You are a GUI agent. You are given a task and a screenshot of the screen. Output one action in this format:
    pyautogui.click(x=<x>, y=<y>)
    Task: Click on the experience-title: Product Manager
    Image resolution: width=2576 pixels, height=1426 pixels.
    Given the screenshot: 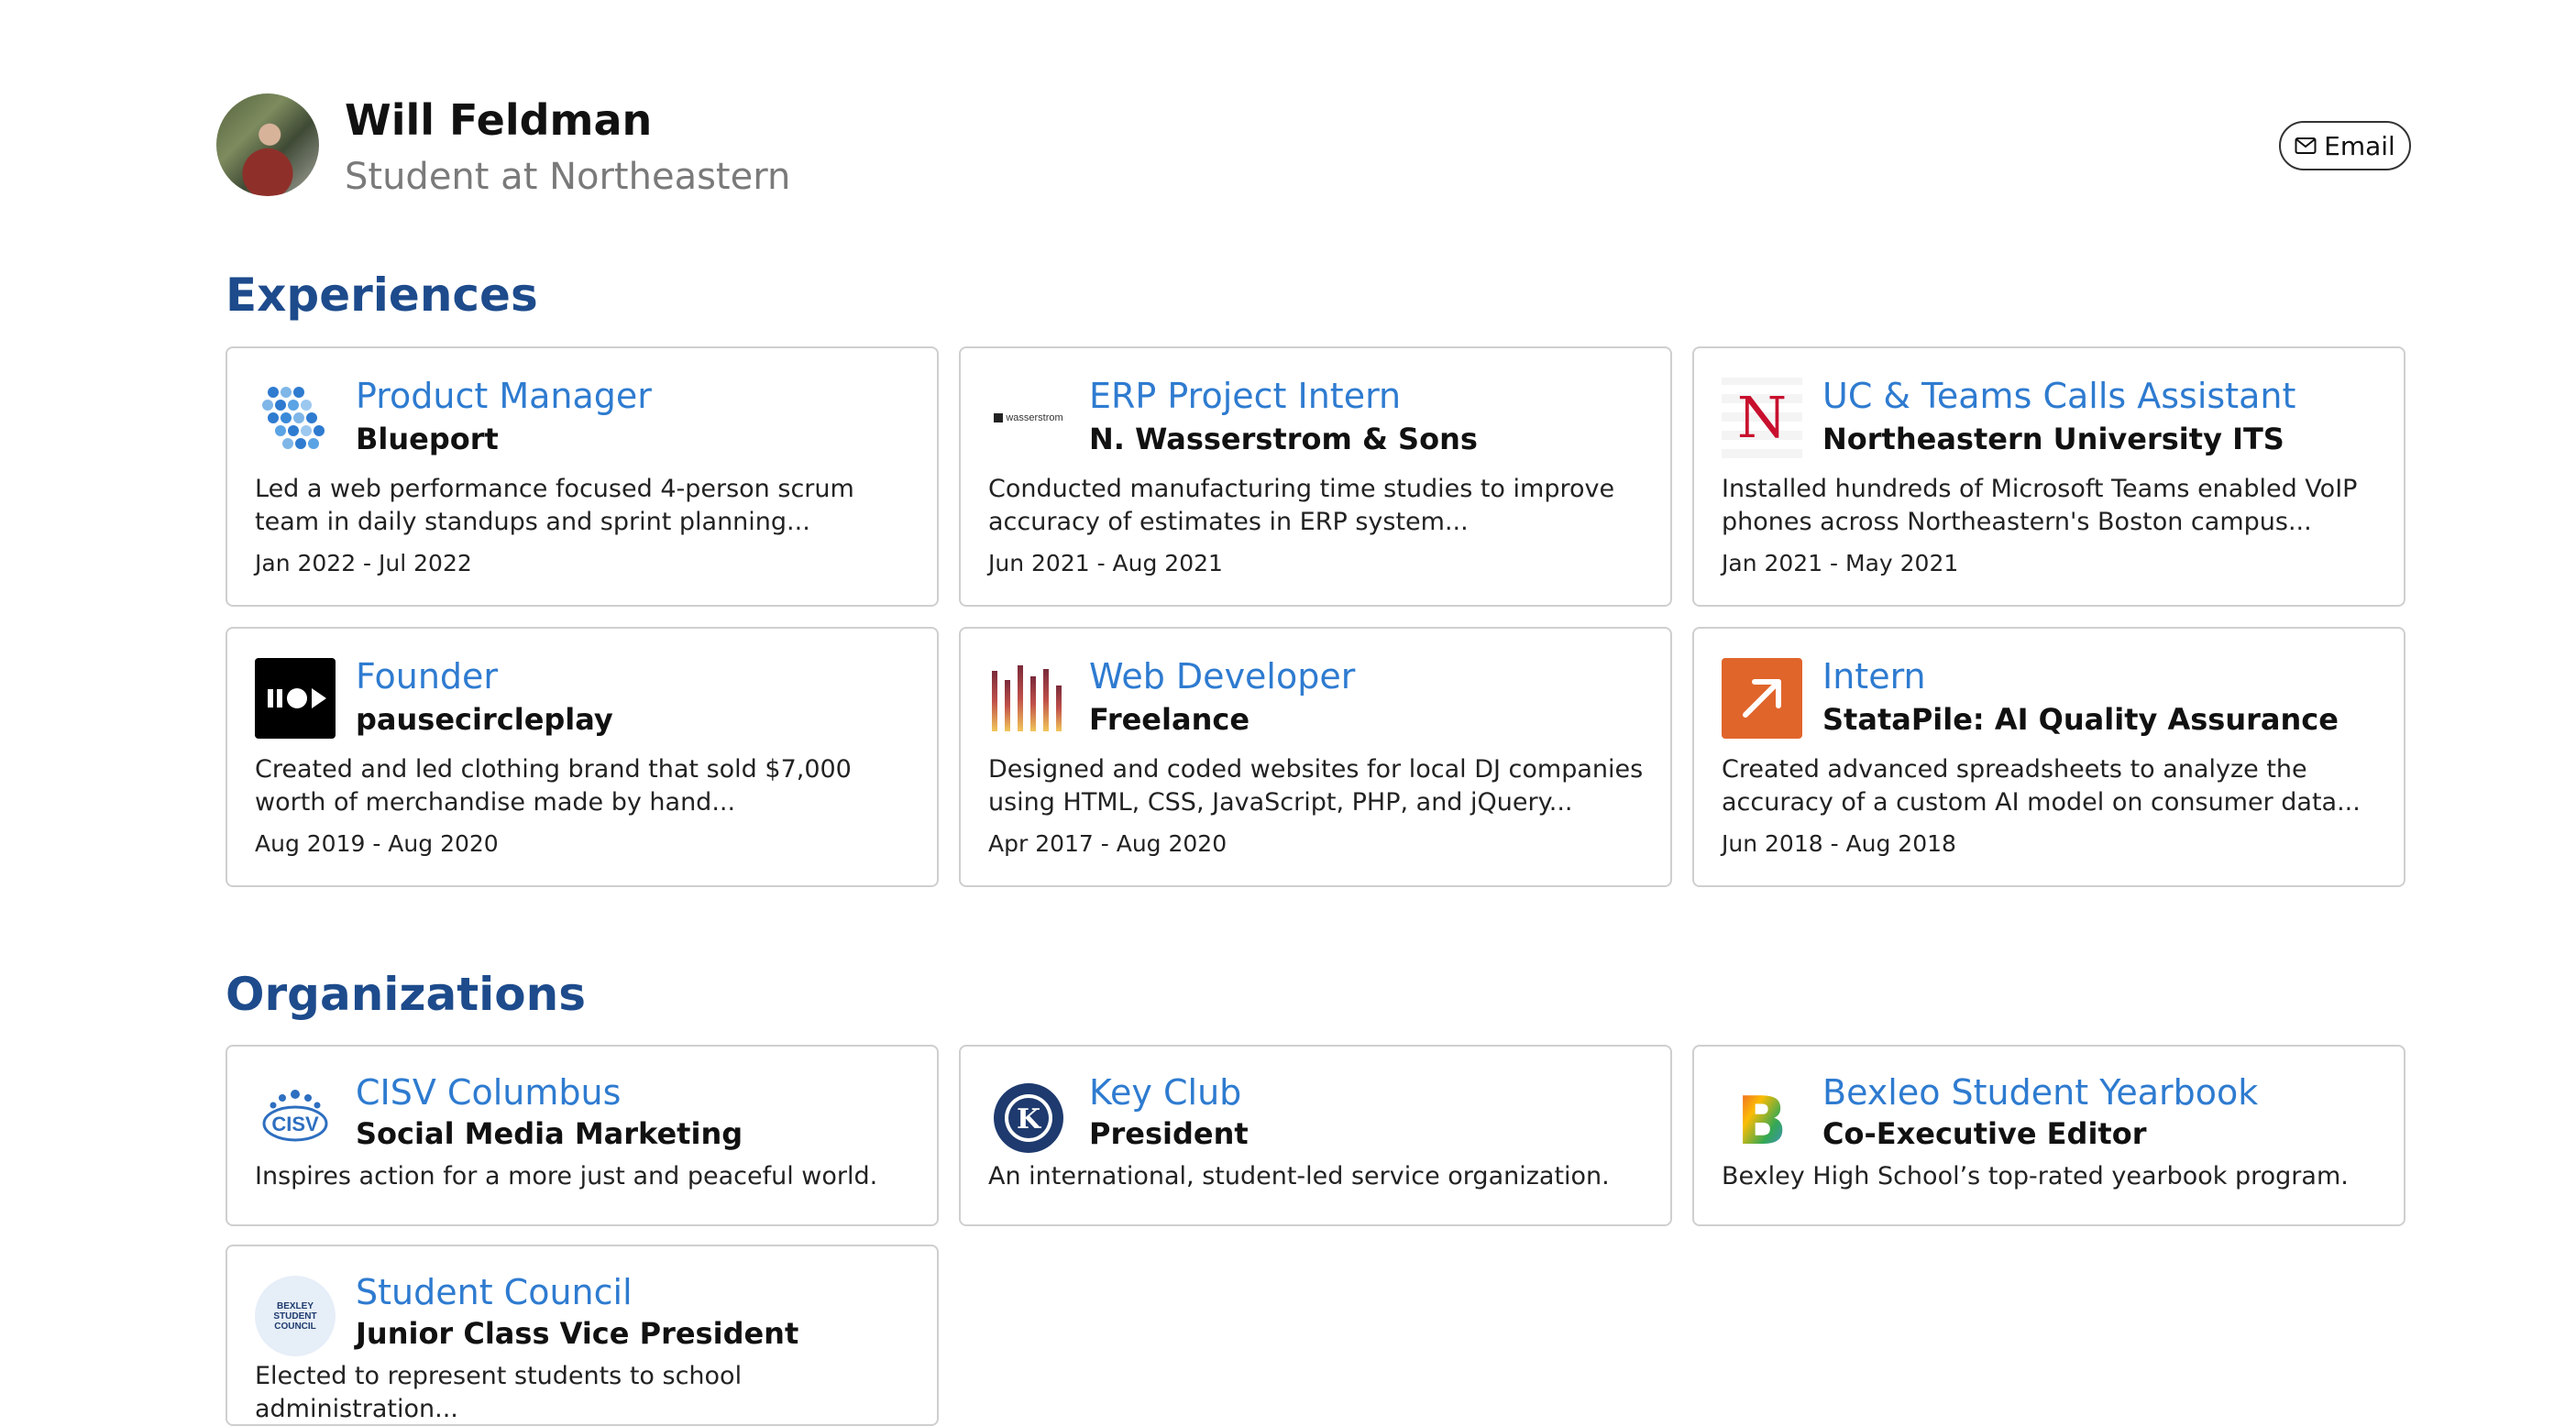 What is the action you would take?
    pyautogui.click(x=504, y=396)
    